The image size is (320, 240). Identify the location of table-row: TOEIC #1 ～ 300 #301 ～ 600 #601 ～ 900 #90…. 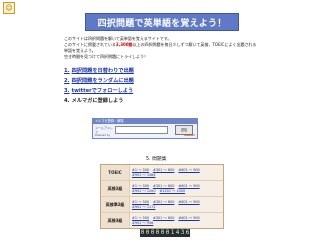
(162, 173).